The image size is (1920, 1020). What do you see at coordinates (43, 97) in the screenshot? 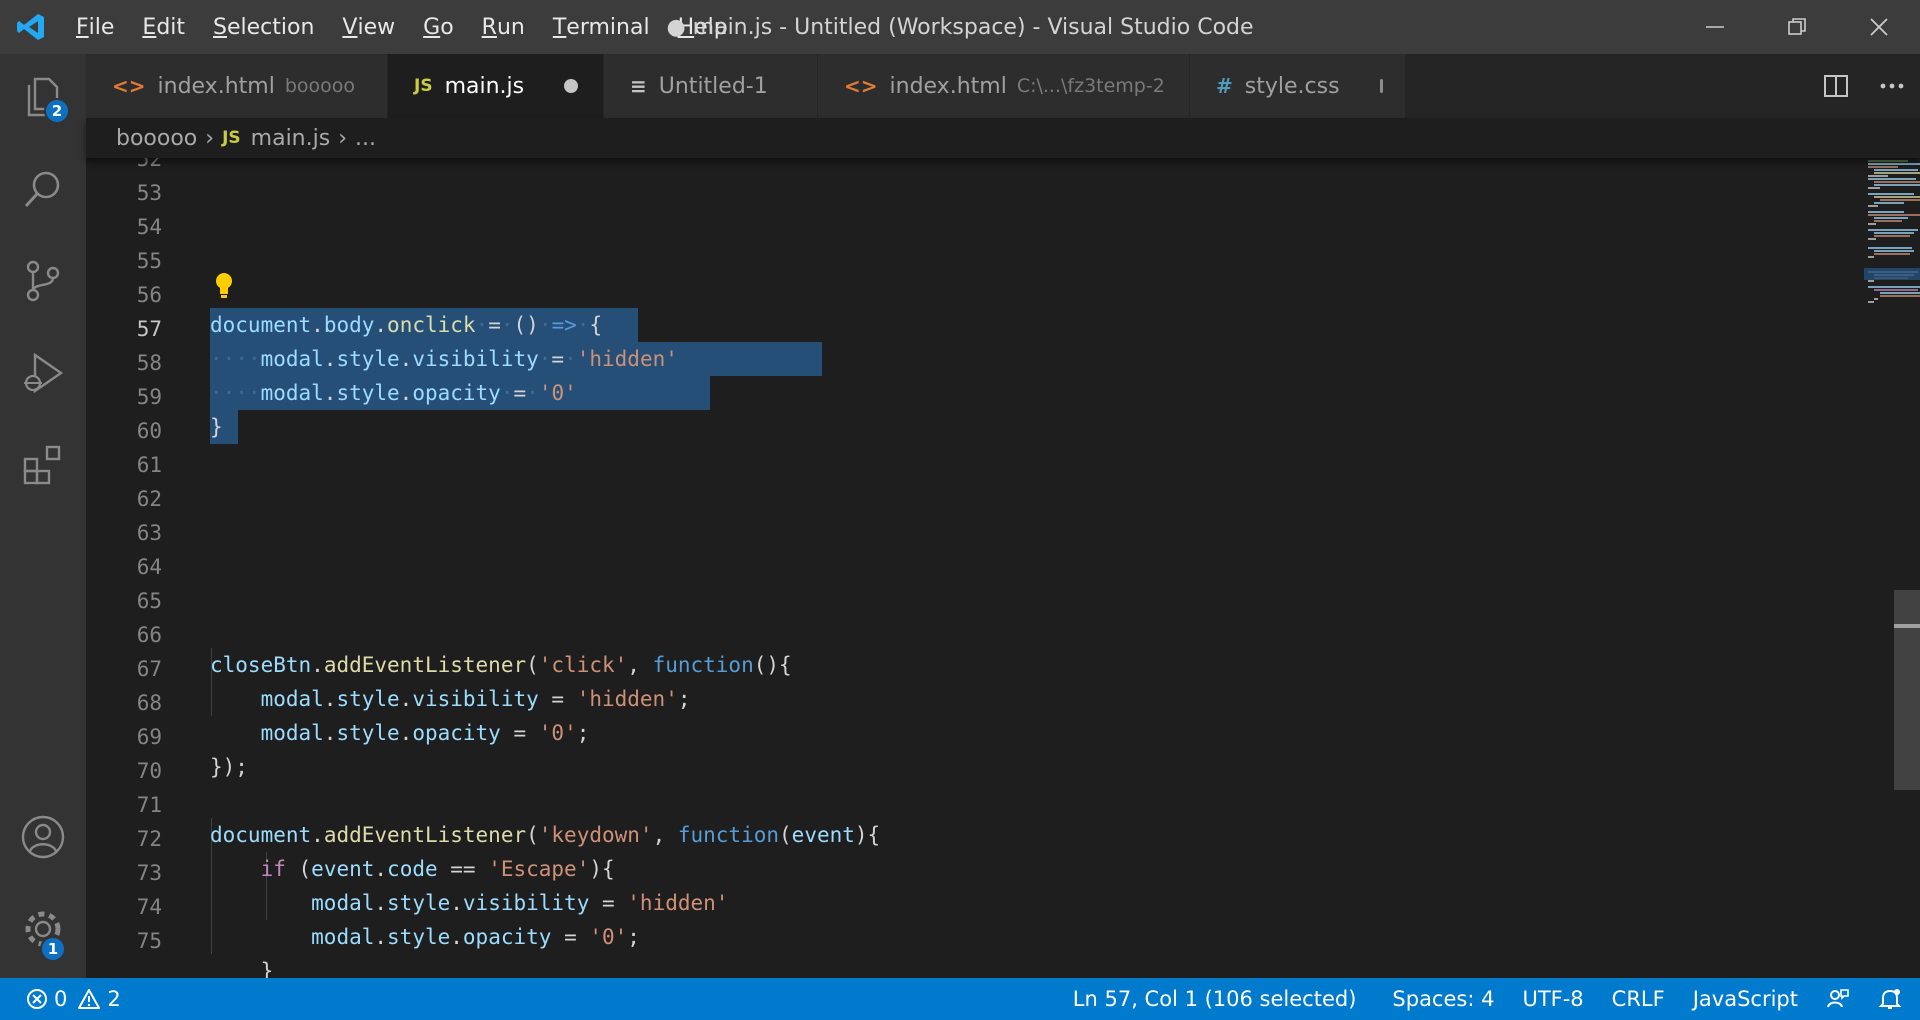
I see `explorer-button: 2` at bounding box center [43, 97].